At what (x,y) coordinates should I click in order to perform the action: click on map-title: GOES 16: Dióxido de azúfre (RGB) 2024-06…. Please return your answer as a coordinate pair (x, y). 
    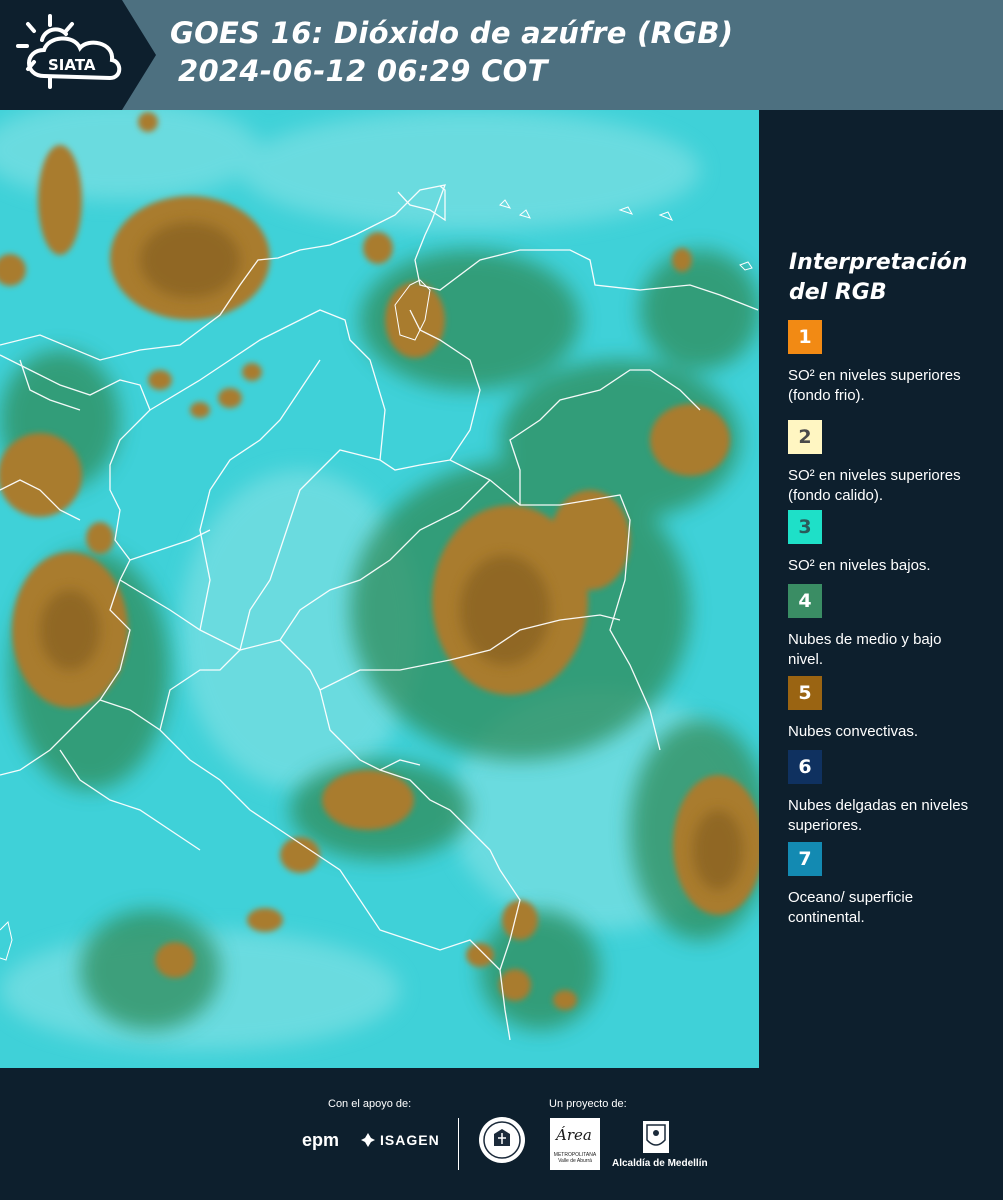
    Looking at the image, I should click on (451, 52).